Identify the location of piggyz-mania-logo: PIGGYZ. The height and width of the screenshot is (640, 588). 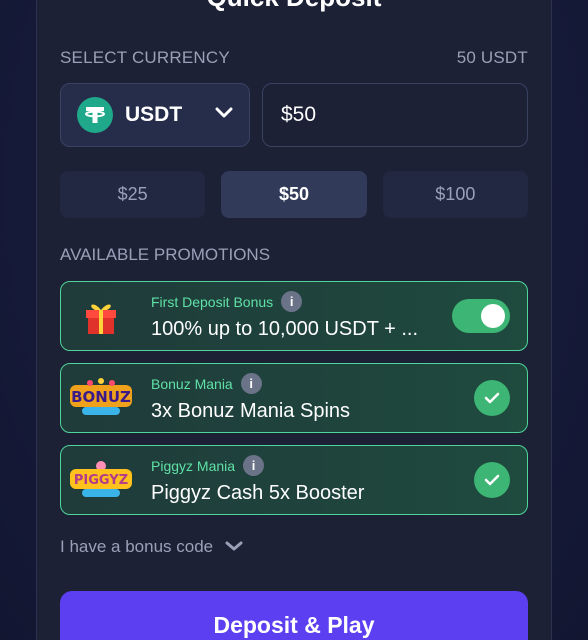
(101, 480).